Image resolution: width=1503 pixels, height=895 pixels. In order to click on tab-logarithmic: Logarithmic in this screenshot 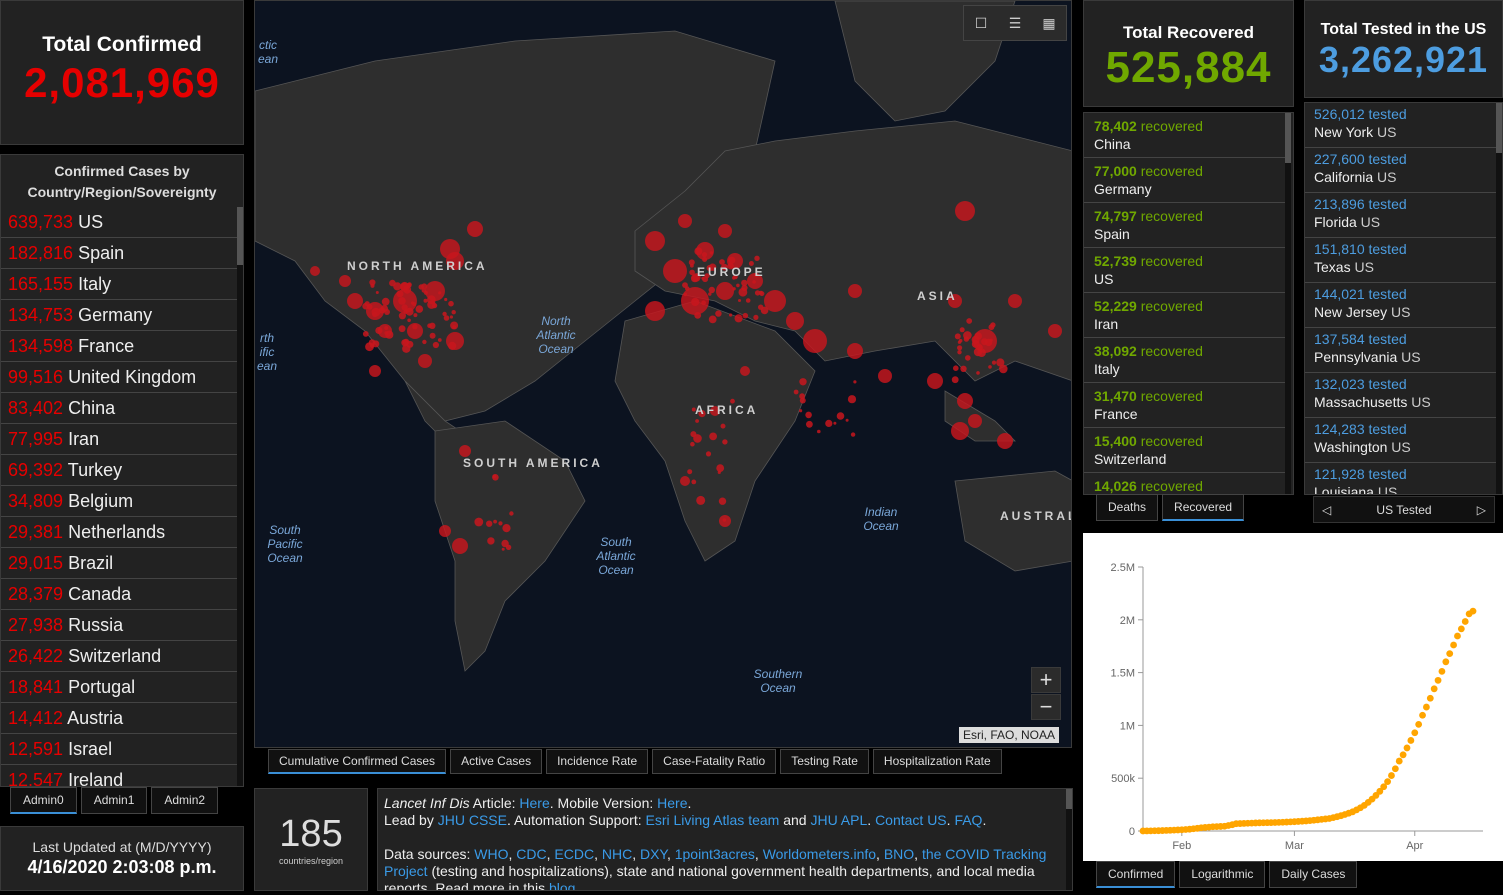, I will do `click(1222, 874)`.